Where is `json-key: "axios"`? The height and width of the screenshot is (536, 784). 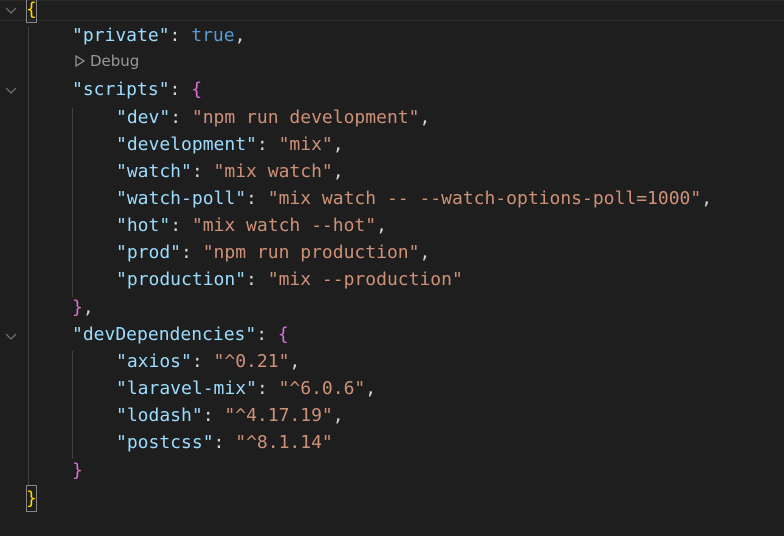 json-key: "axios" is located at coordinates (154, 361).